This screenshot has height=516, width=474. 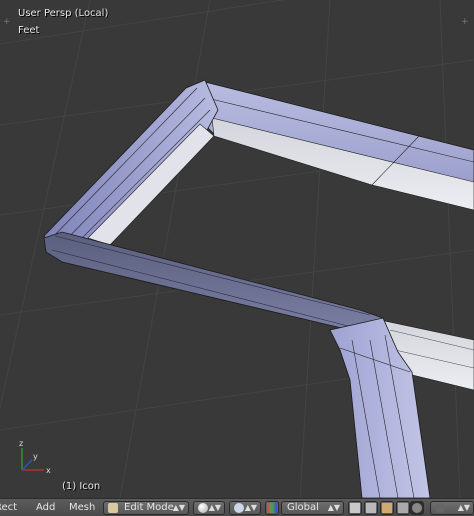 What do you see at coordinates (45, 507) in the screenshot?
I see `menu-add: Add` at bounding box center [45, 507].